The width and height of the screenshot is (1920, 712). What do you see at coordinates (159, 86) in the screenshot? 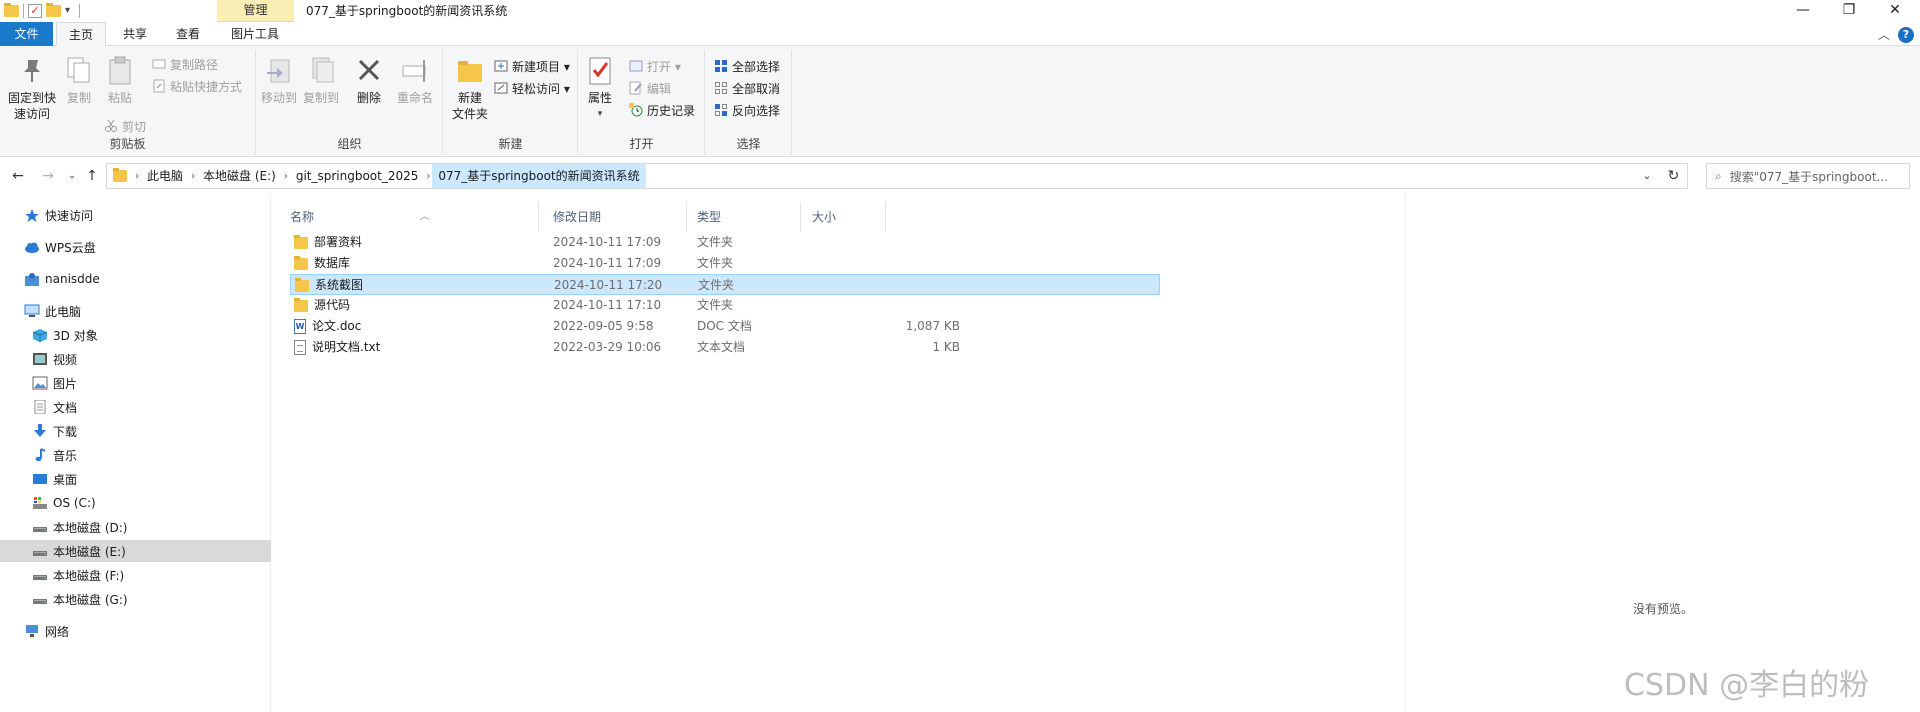
I see `paste-shortcut-icon` at bounding box center [159, 86].